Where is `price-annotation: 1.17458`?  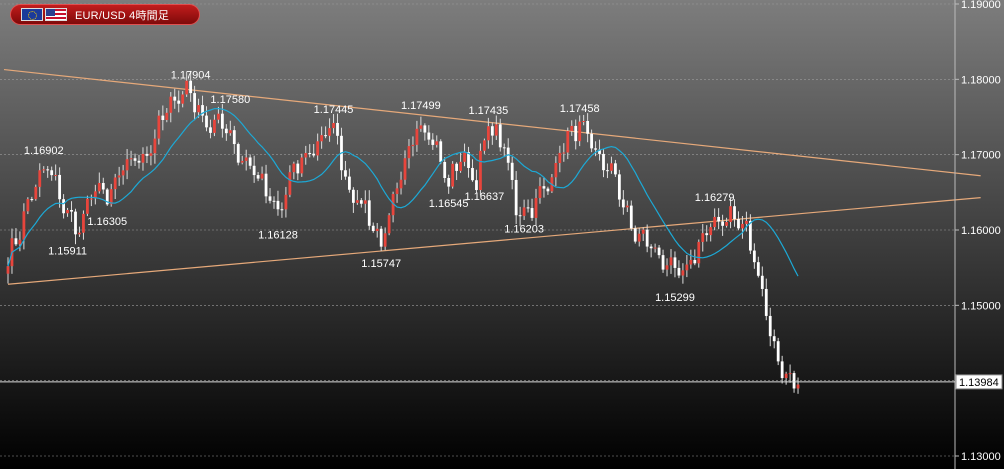
price-annotation: 1.17458 is located at coordinates (580, 109).